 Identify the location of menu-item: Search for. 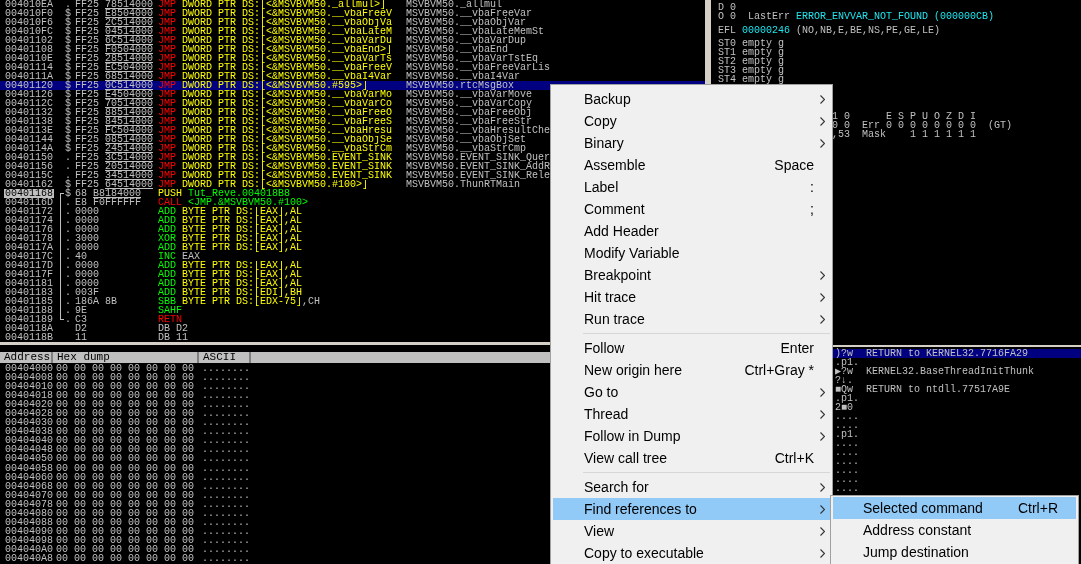
(691, 487).